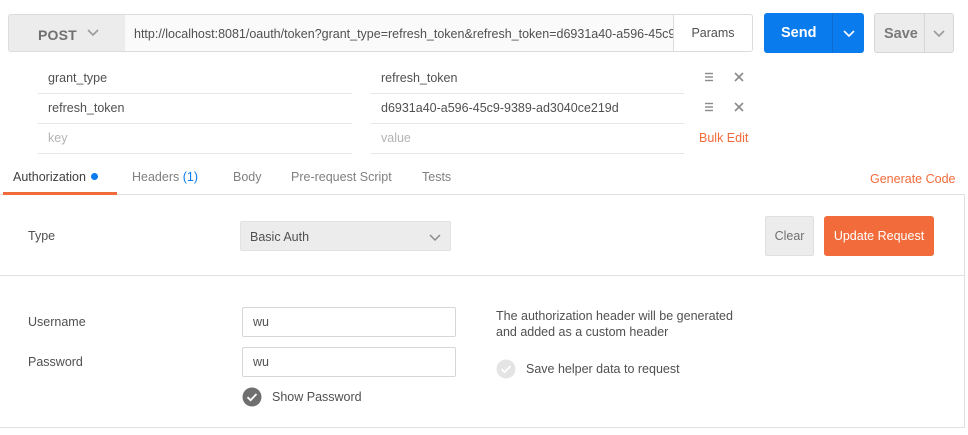 This screenshot has height=435, width=968. I want to click on auth-type-select: Basic Auth, so click(345, 236).